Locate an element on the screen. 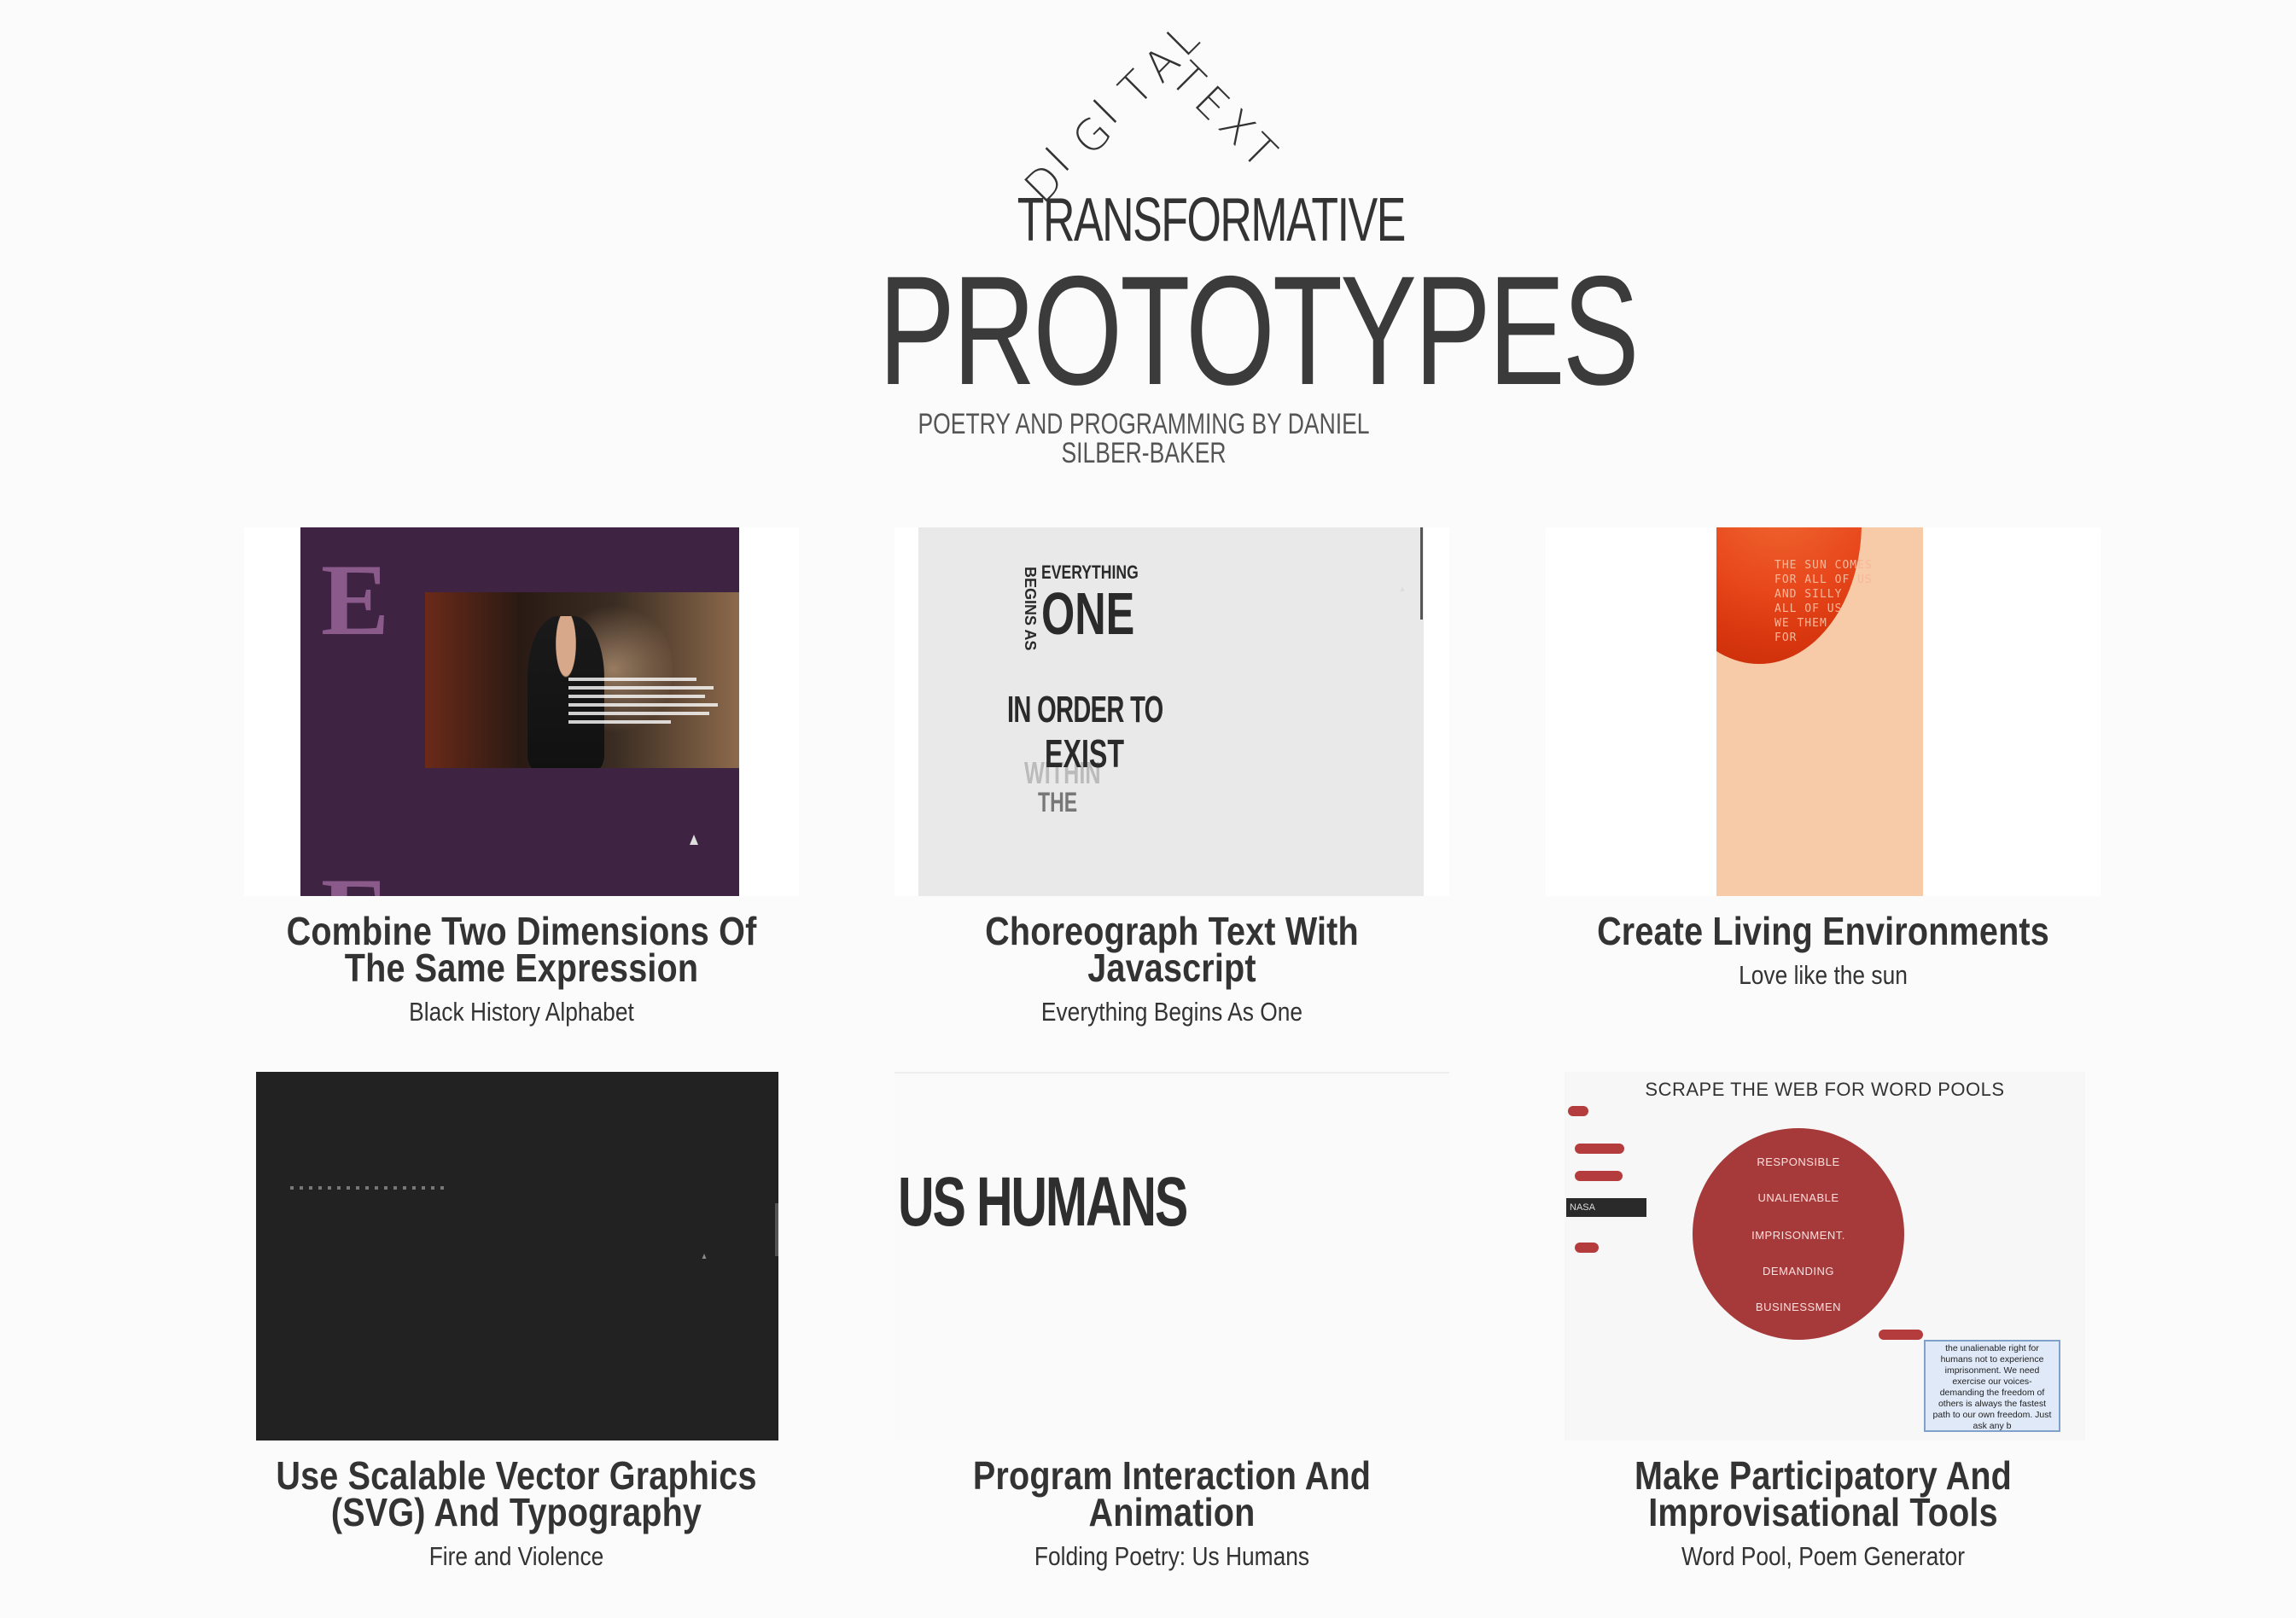  word-pool-heading: SCRAPE THE WEB FOR WORD POOLS is located at coordinates (1825, 1089).